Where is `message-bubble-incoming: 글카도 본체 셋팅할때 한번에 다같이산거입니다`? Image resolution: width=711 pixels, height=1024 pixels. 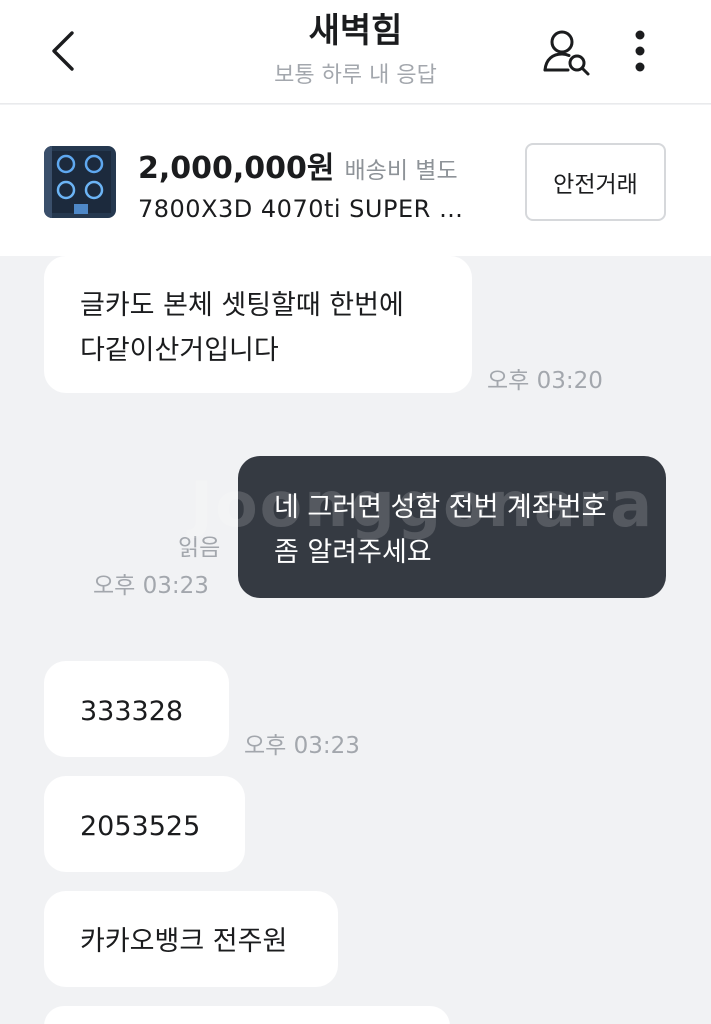 message-bubble-incoming: 글카도 본체 셋팅할때 한번에 다같이산거입니다 is located at coordinates (258, 324).